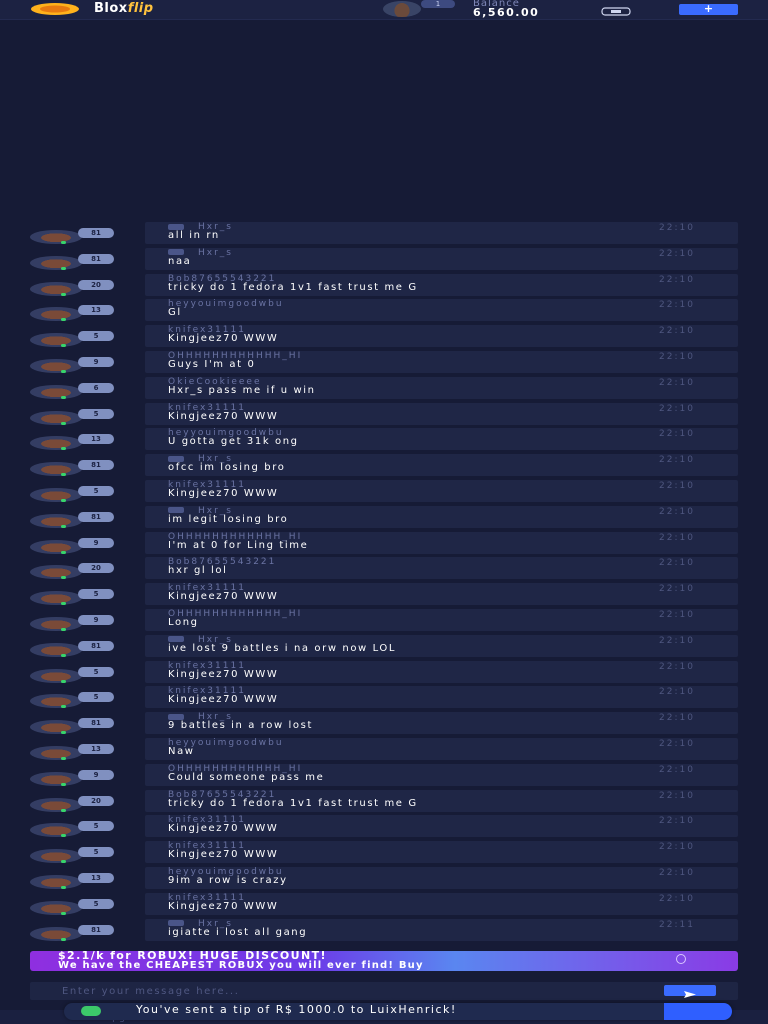  What do you see at coordinates (140, 8) in the screenshot?
I see `brand-name-part2: flip` at bounding box center [140, 8].